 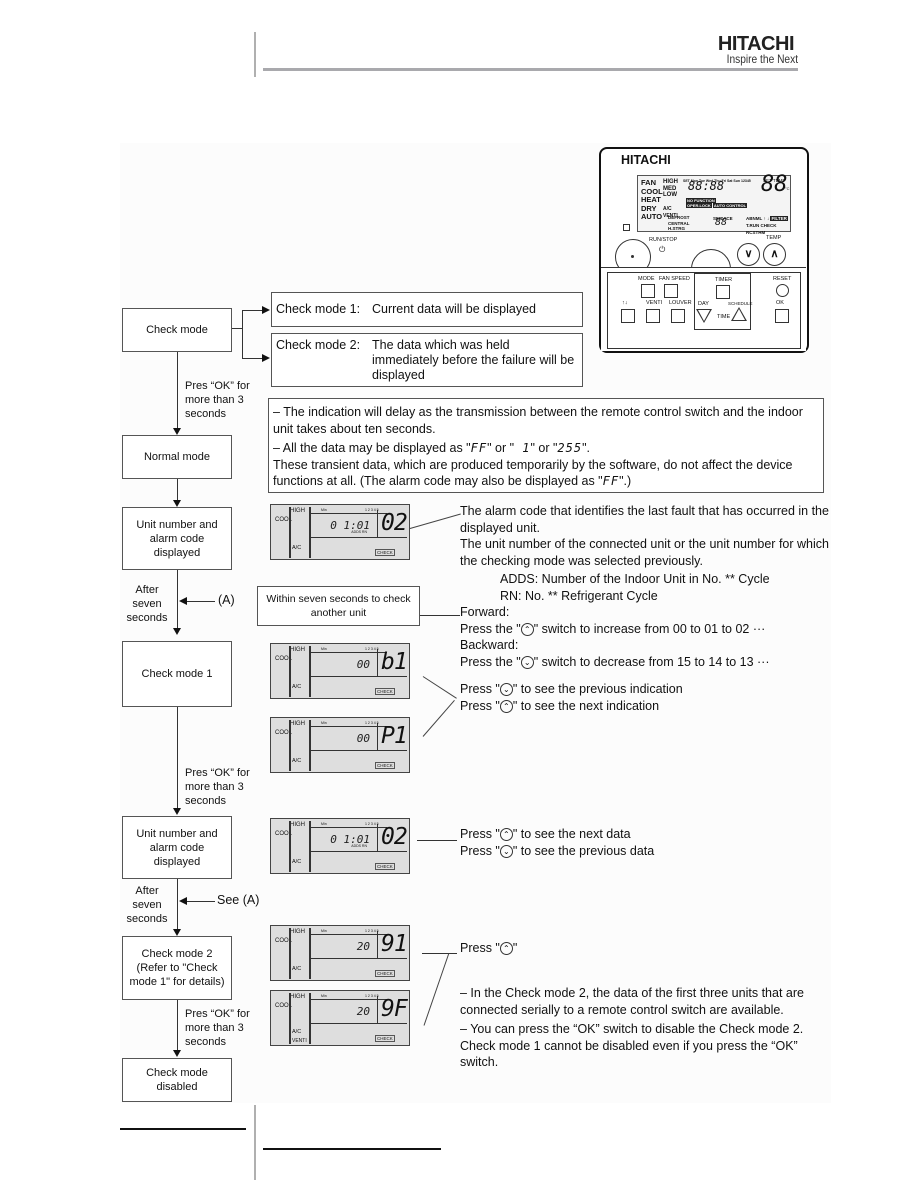 I want to click on mode-button, so click(x=648, y=291).